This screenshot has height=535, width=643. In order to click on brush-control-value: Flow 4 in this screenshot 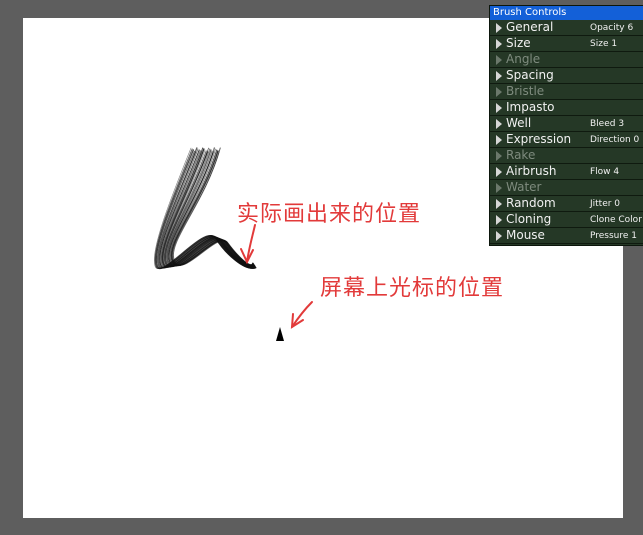, I will do `click(605, 172)`.